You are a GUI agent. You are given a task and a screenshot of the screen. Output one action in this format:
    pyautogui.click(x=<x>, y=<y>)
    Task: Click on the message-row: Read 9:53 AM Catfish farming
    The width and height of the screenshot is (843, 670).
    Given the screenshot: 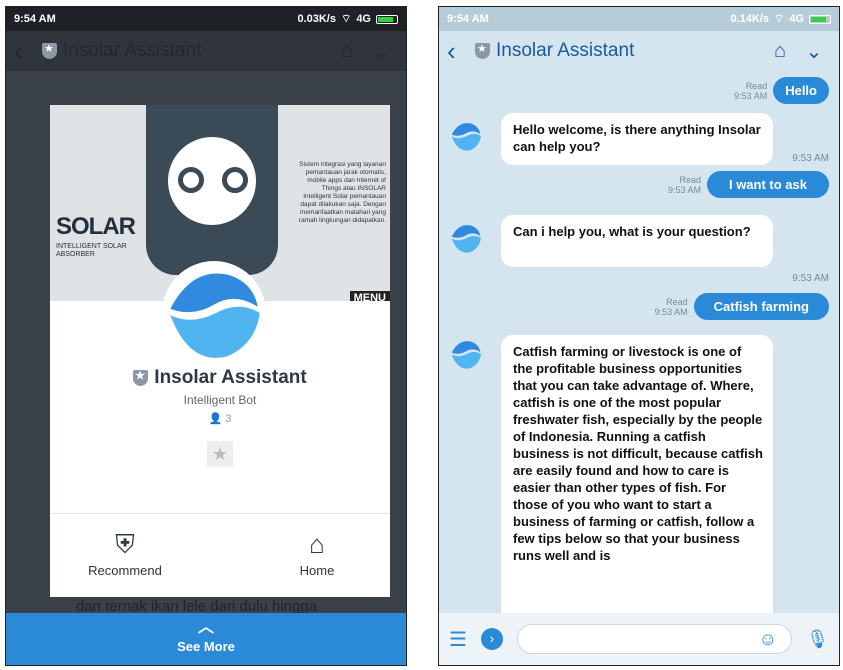 What is the action you would take?
    pyautogui.click(x=742, y=306)
    